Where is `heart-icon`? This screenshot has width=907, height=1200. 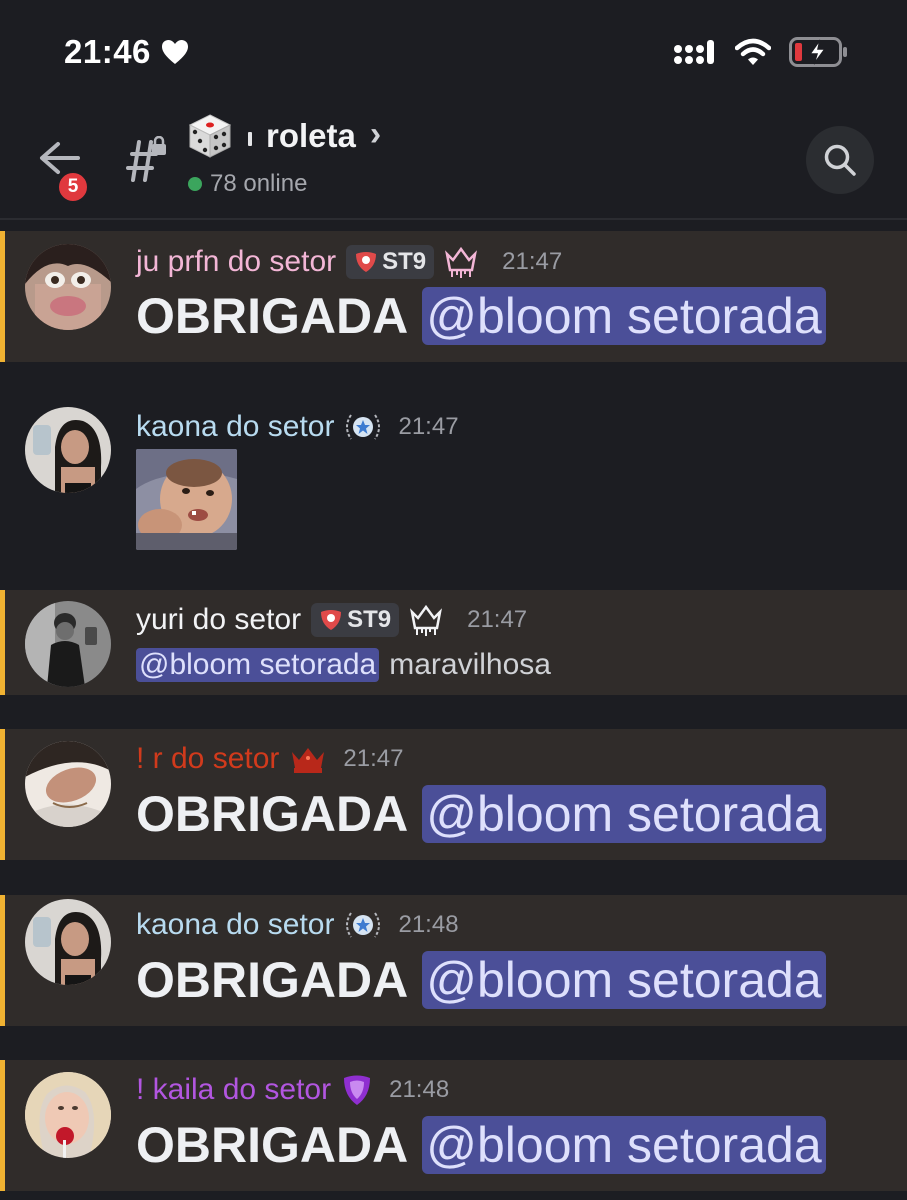 heart-icon is located at coordinates (174, 52).